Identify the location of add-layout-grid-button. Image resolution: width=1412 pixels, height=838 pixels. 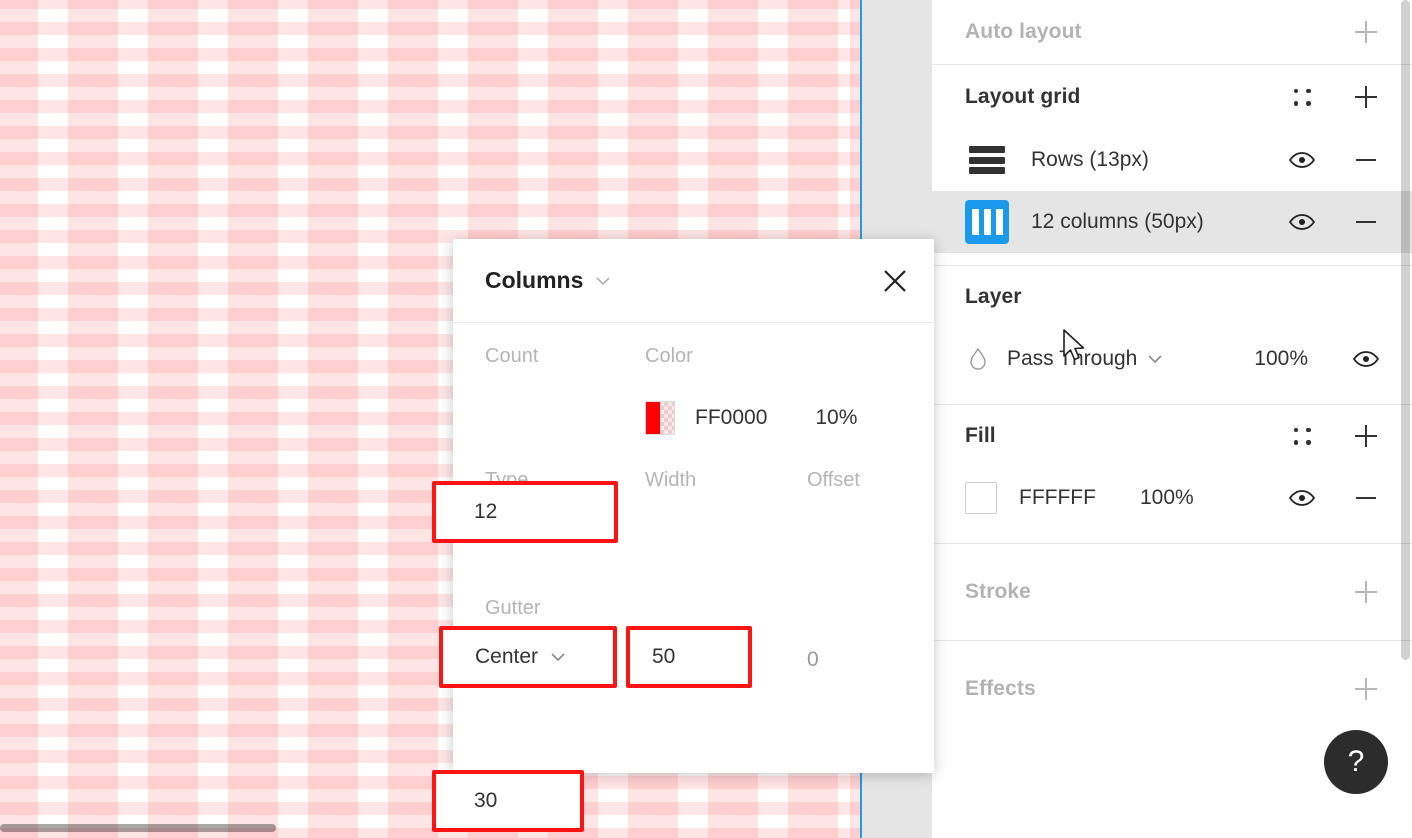
(1366, 97).